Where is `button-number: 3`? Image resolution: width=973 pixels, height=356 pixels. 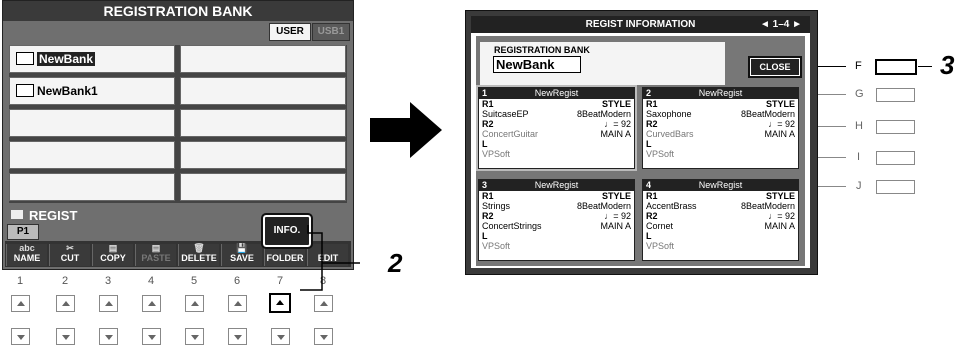 button-number: 3 is located at coordinates (108, 281).